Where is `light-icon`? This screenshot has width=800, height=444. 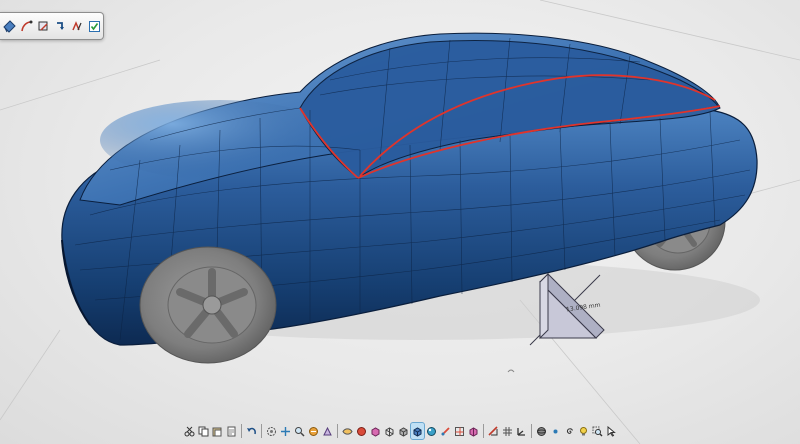 light-icon is located at coordinates (583, 431).